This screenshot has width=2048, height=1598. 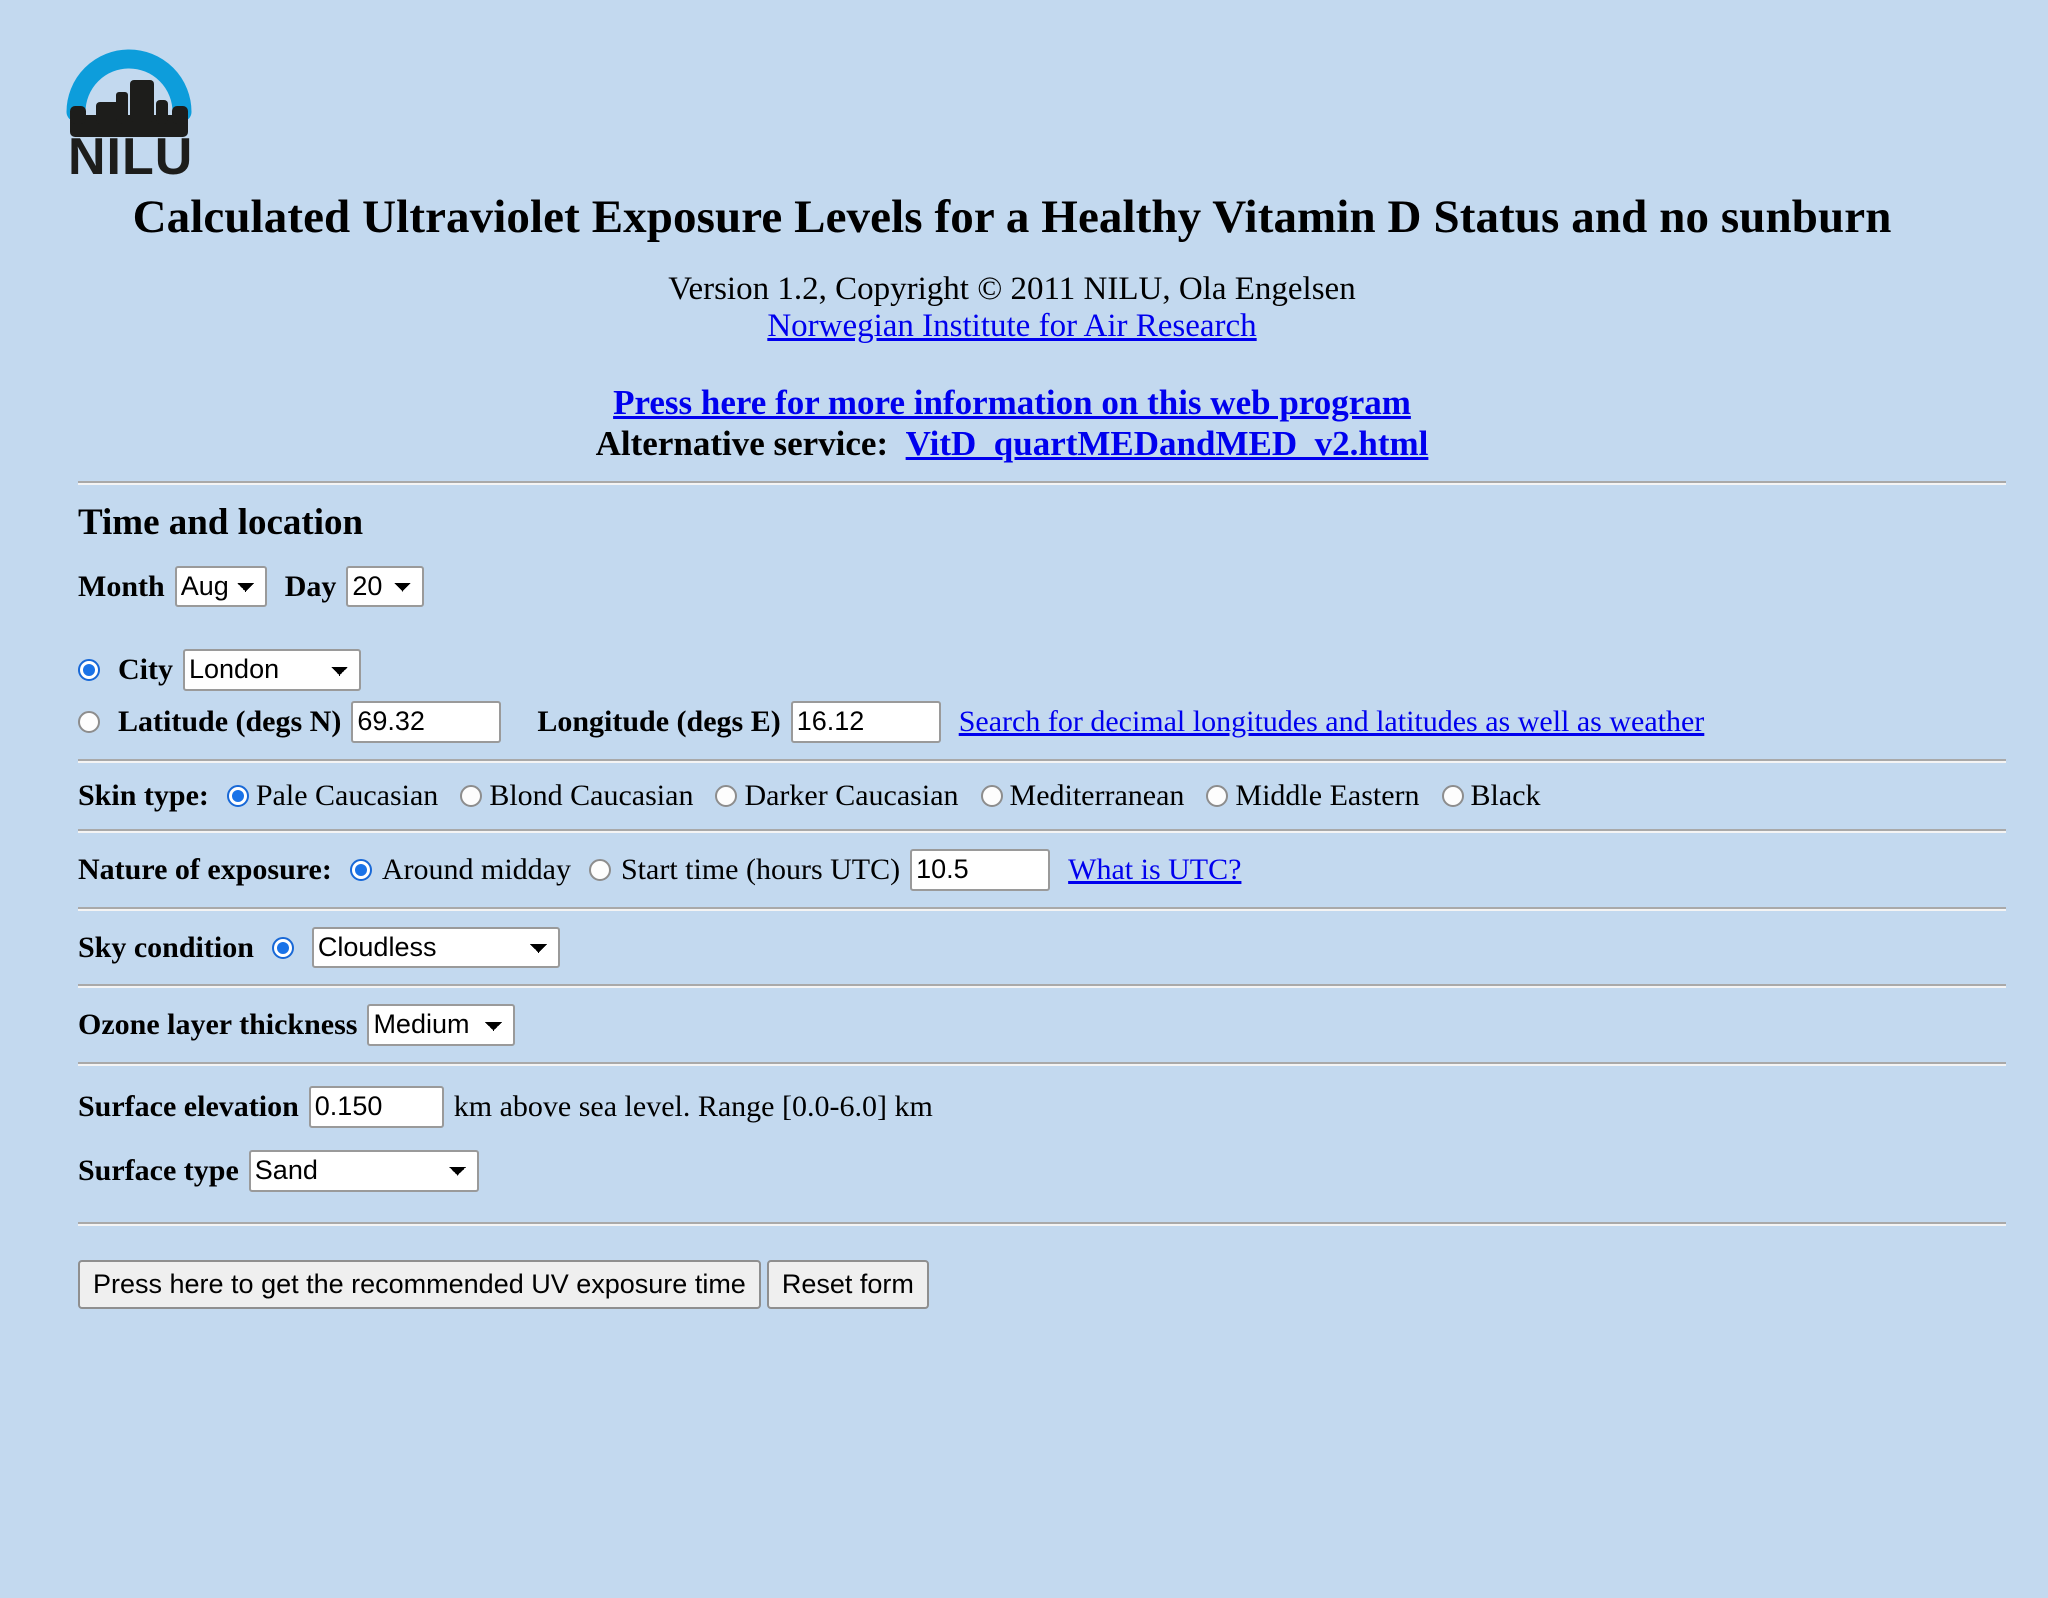 I want to click on row-month-day: Month Aug Day 20, so click(x=1051, y=586).